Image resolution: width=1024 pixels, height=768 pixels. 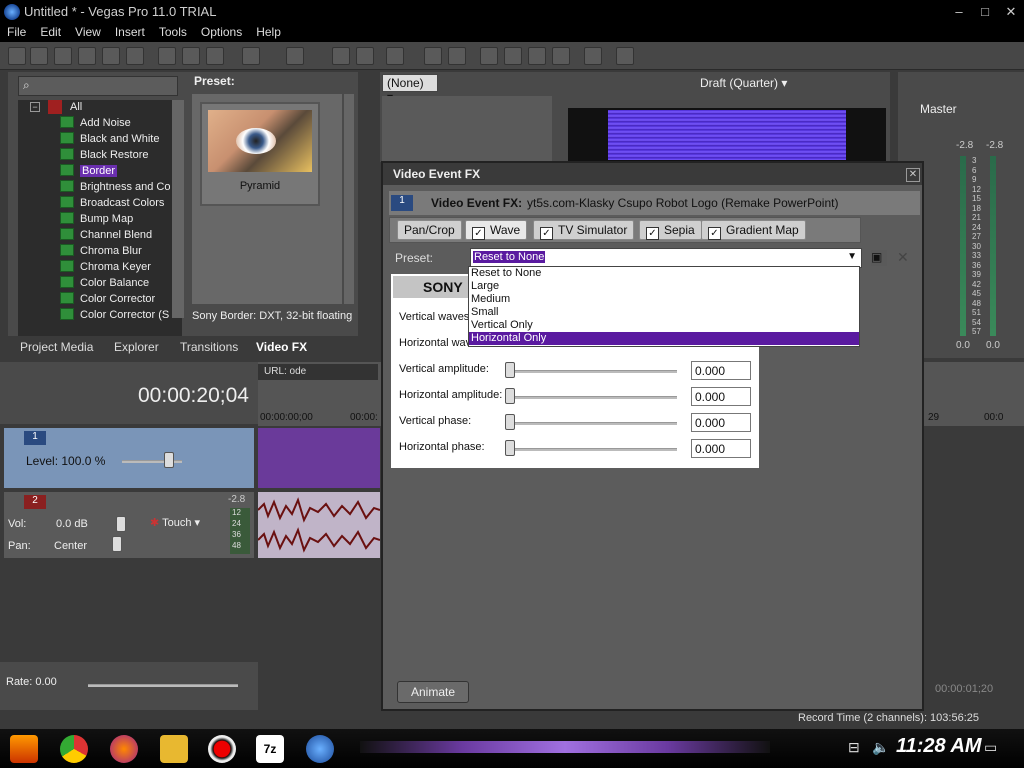 What do you see at coordinates (670, 230) in the screenshot?
I see `fx-chain-sepia: ✓ Sepia` at bounding box center [670, 230].